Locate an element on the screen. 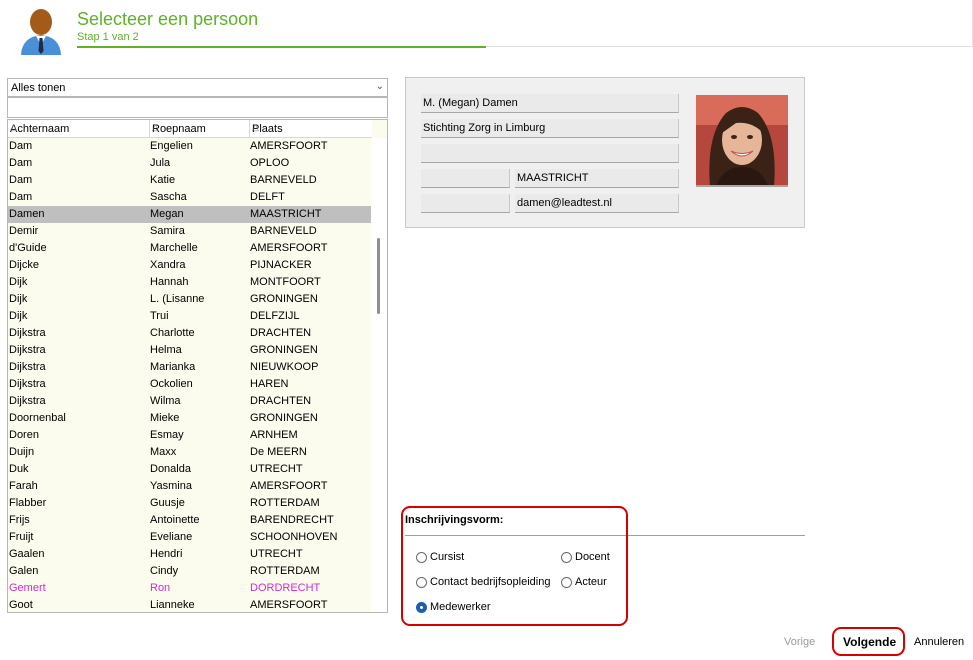 This screenshot has width=973, height=660. table-row: Dijk Hannah MONTFOORT is located at coordinates (190, 282).